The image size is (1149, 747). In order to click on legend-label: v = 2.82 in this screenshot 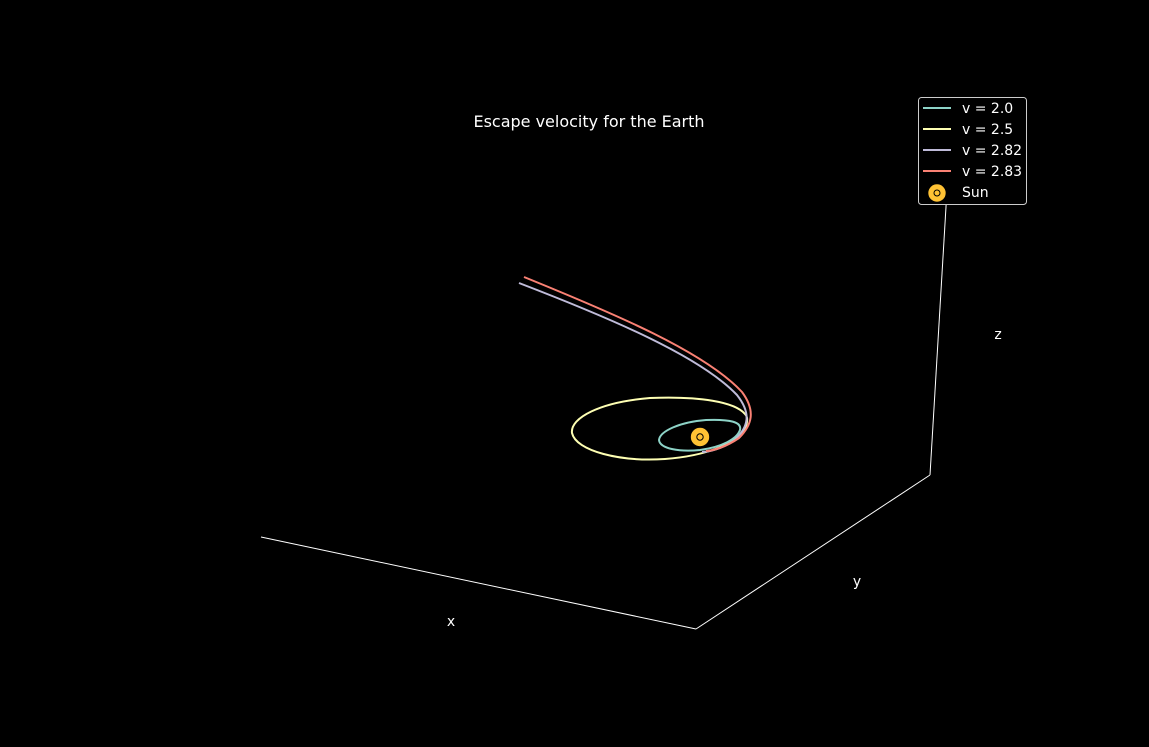, I will do `click(992, 151)`.